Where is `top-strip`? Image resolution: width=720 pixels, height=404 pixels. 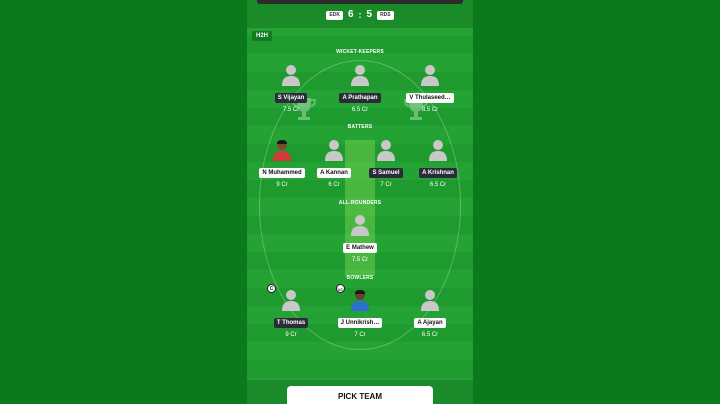 top-strip is located at coordinates (360, 2).